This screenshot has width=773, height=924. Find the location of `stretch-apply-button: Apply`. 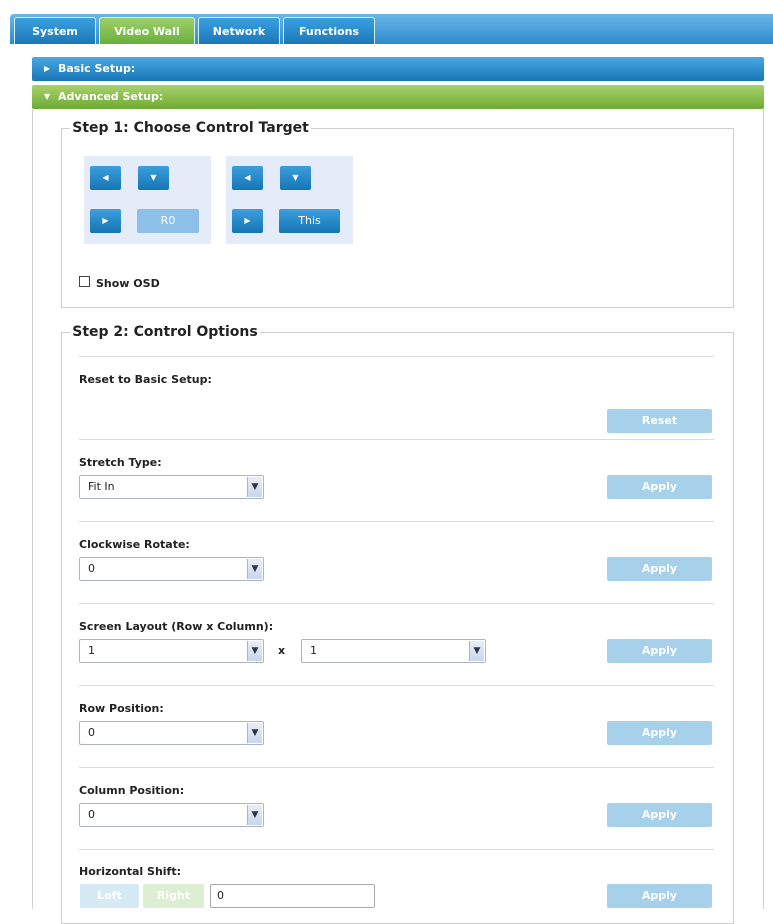

stretch-apply-button: Apply is located at coordinates (659, 487).